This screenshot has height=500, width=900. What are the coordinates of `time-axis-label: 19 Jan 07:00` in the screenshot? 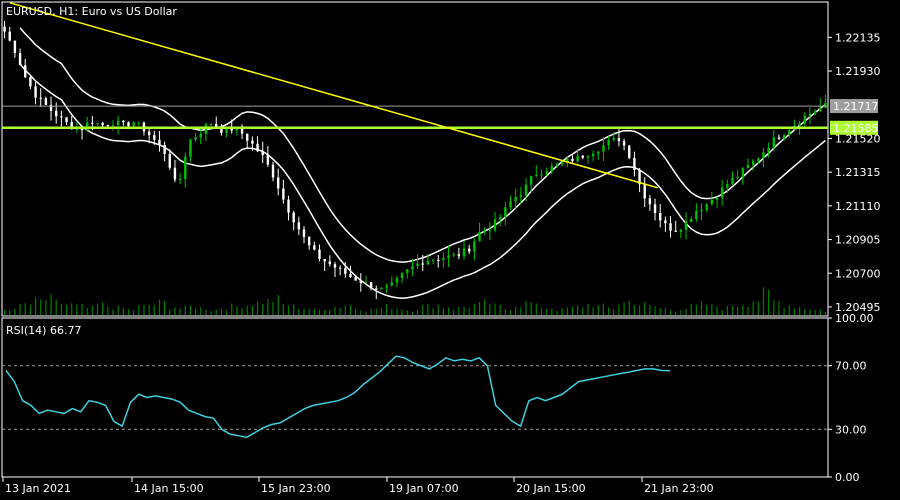 It's located at (424, 488).